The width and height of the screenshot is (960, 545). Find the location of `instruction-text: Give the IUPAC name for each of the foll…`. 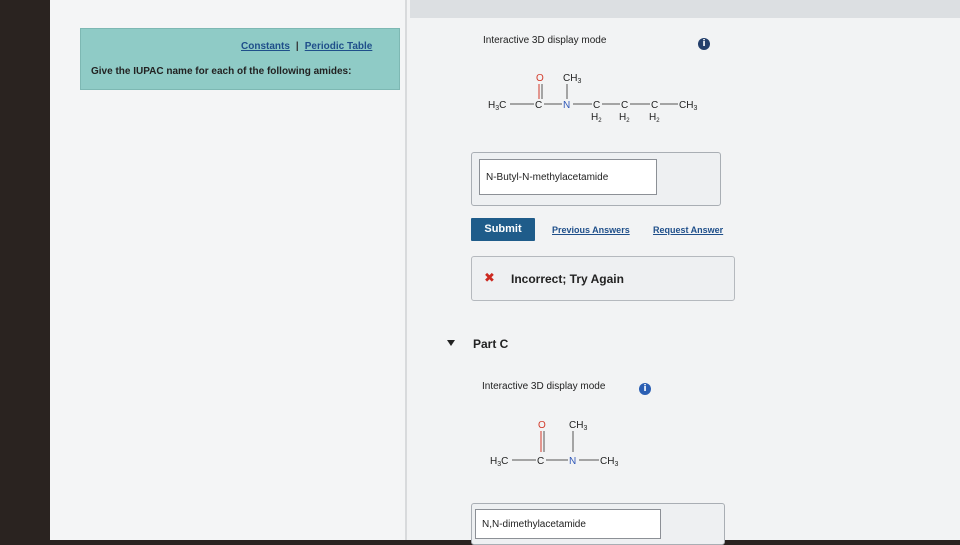

instruction-text: Give the IUPAC name for each of the foll… is located at coordinates (221, 71).